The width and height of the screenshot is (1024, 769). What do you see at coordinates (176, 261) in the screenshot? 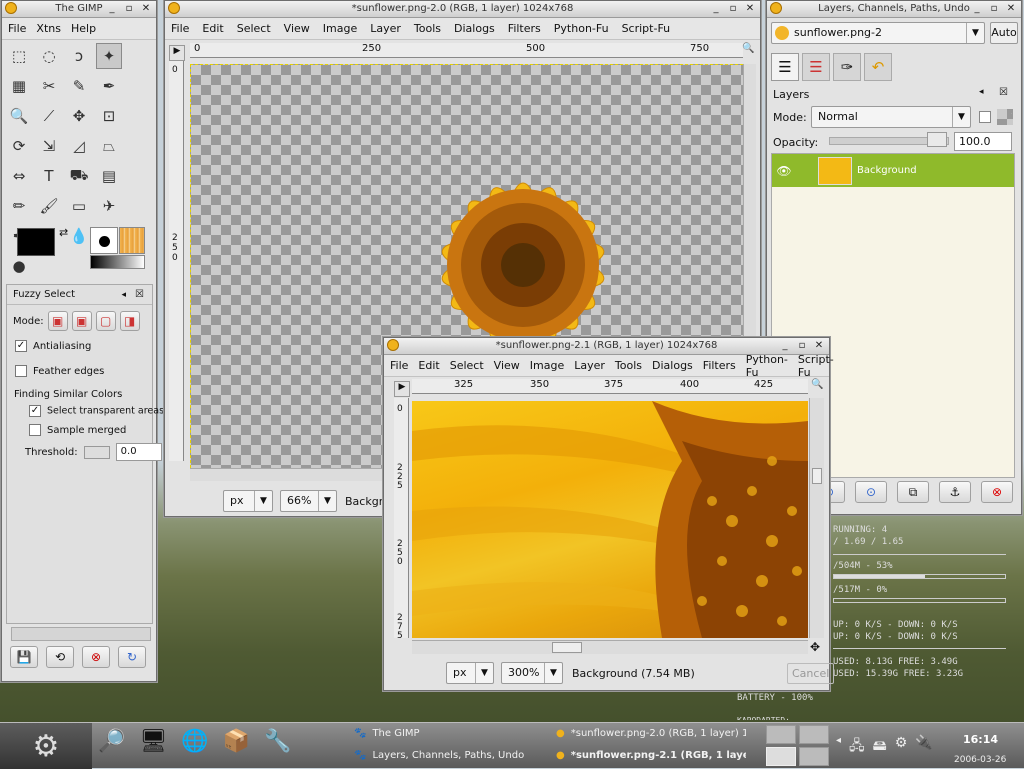
I see `vertical-ruler: 0 250` at bounding box center [176, 261].